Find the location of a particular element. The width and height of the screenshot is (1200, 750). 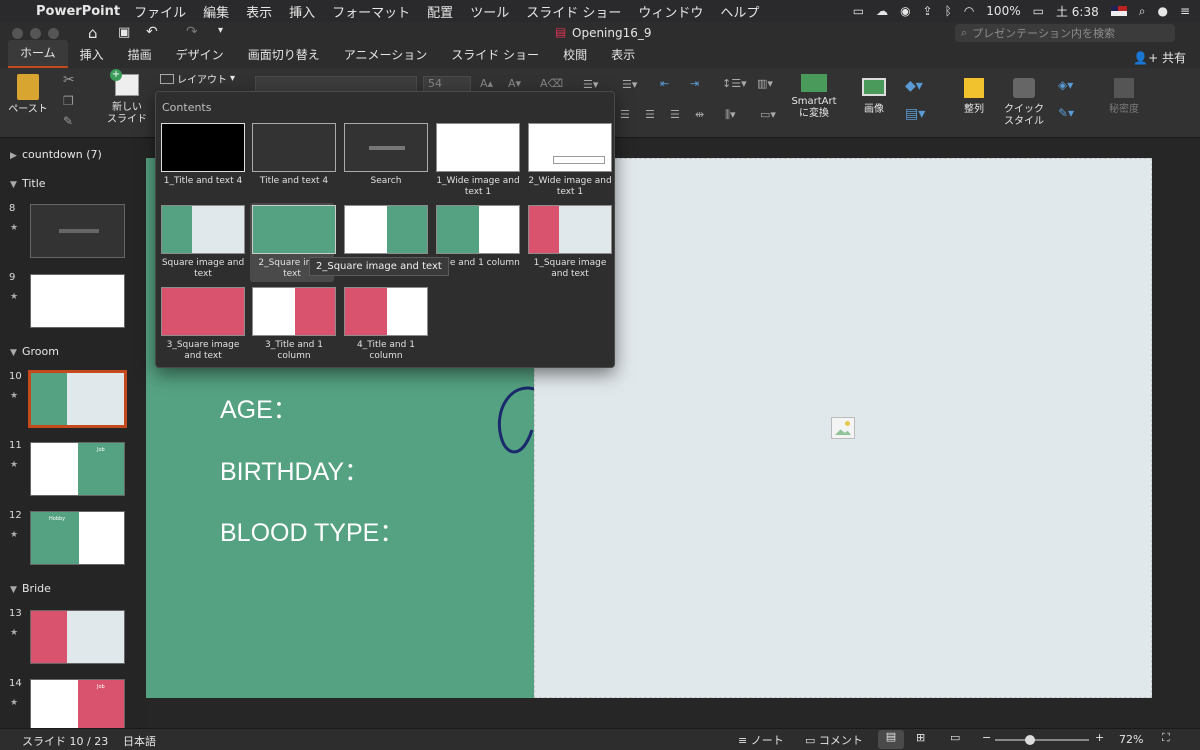

blood-type-field: BLOOD TYPE： is located at coordinates (312, 531).